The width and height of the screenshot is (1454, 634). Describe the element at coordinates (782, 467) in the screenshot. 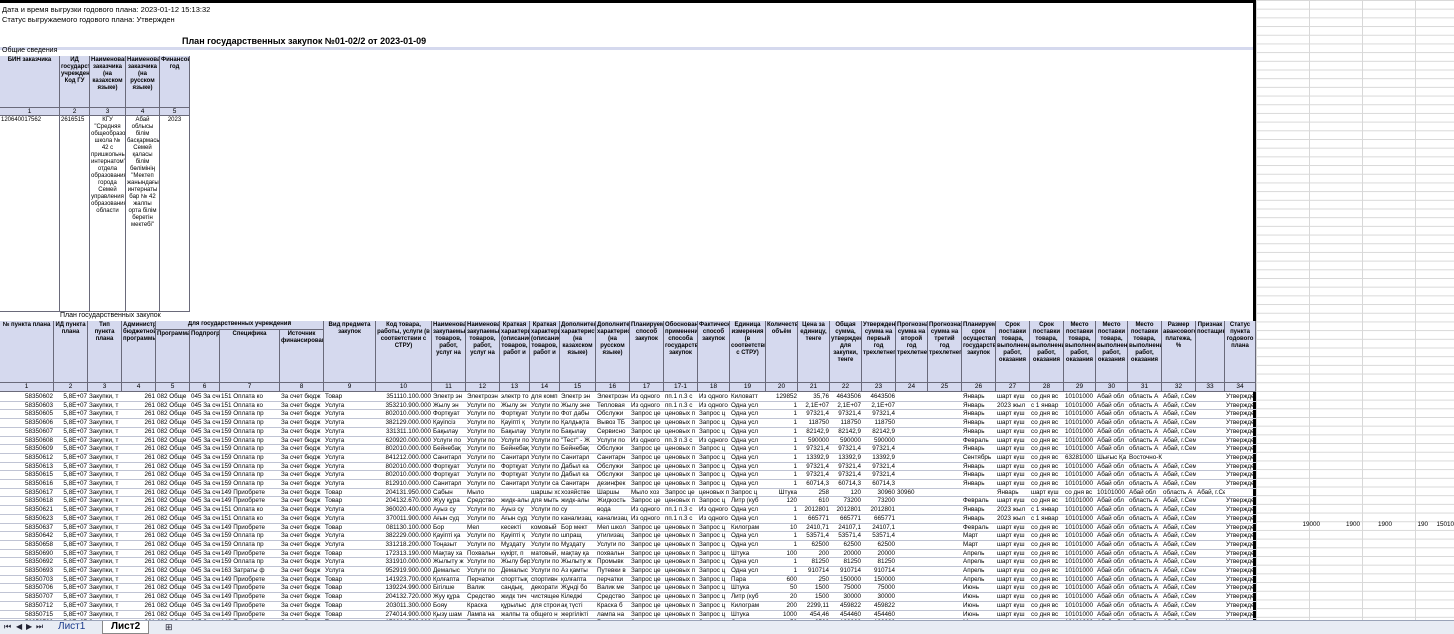

I see `table-cell: 1` at that location.